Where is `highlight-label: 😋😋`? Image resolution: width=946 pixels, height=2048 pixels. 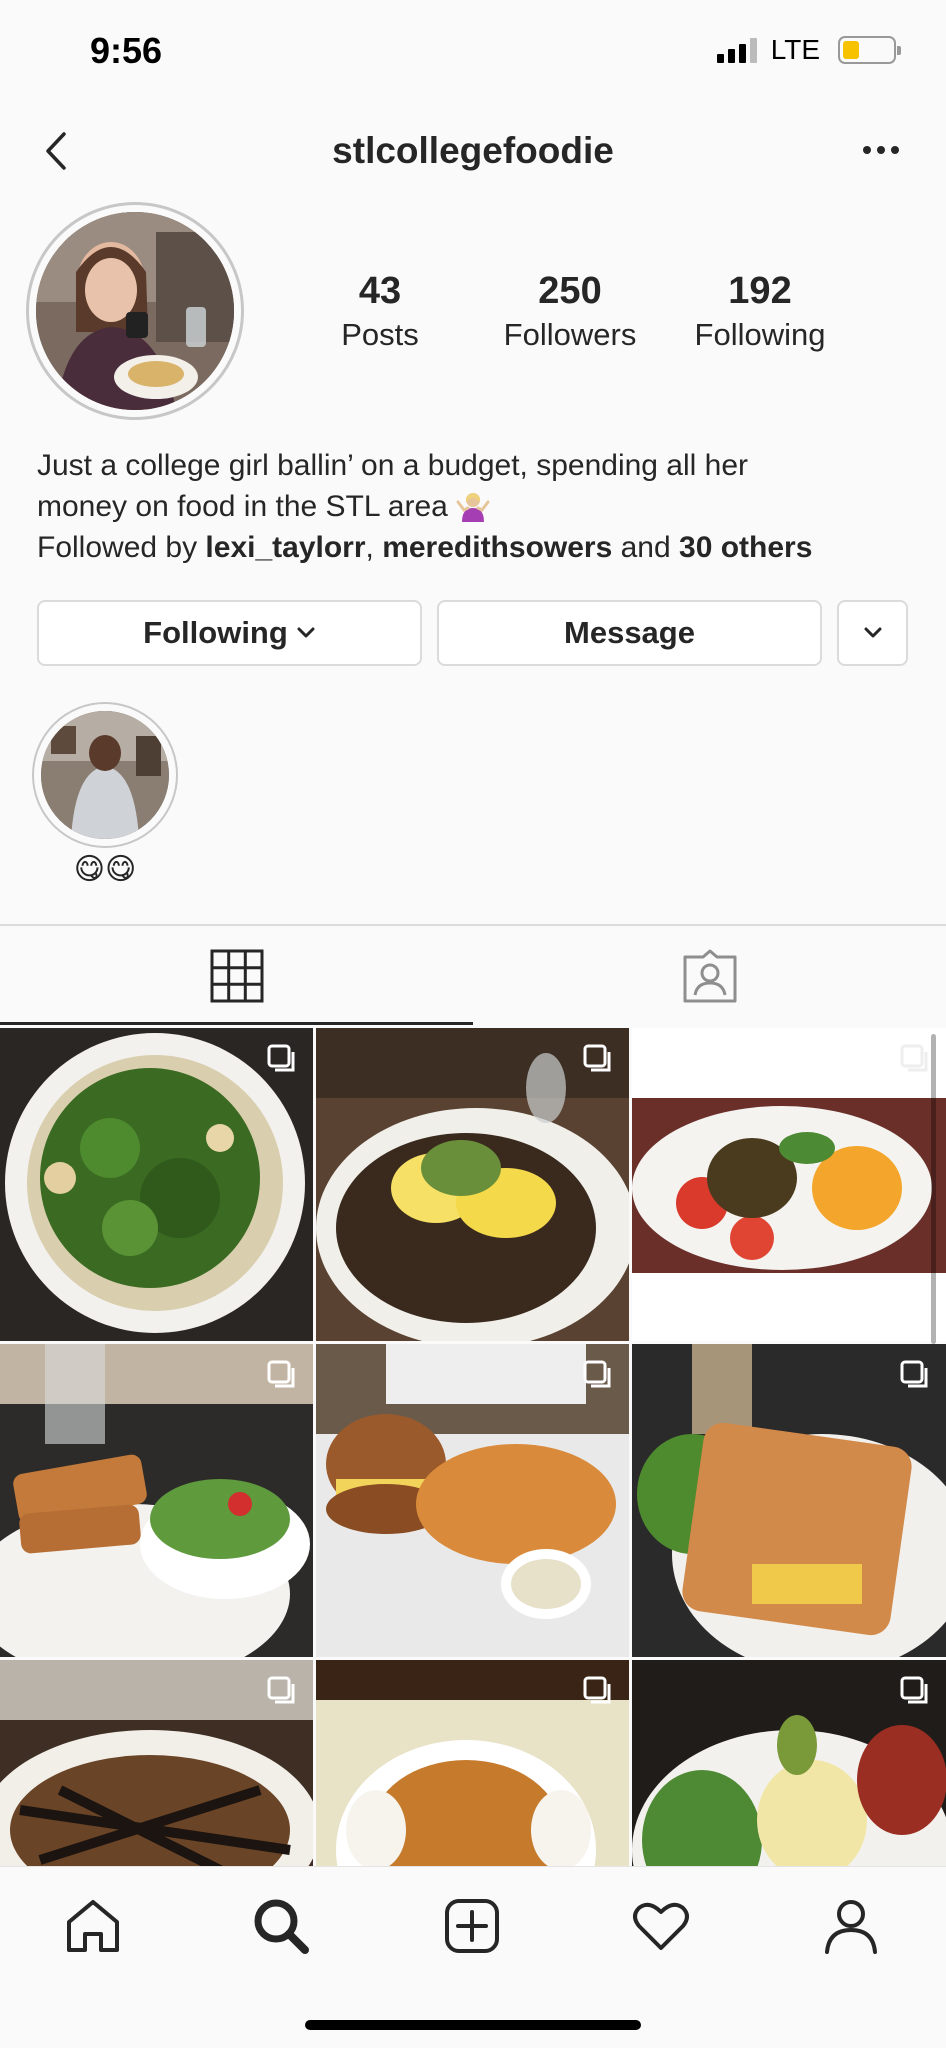 highlight-label: 😋😋 is located at coordinates (105, 869).